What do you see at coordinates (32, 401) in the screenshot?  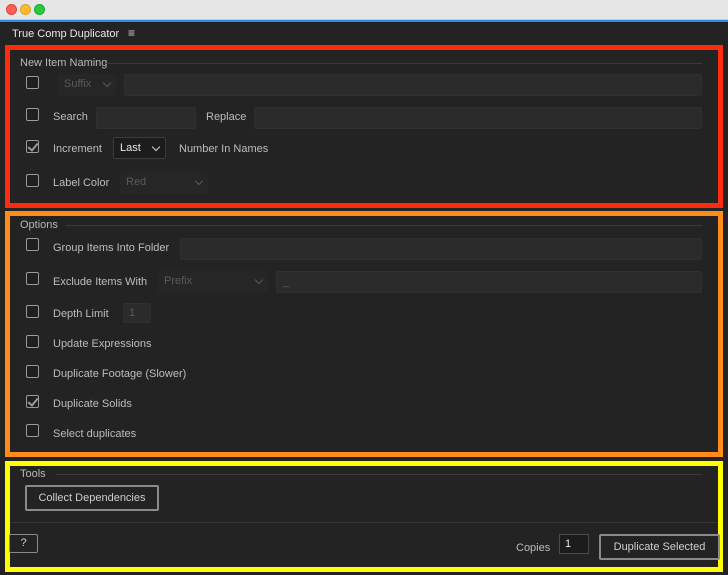 I see `duplicate-solids-checkbox` at bounding box center [32, 401].